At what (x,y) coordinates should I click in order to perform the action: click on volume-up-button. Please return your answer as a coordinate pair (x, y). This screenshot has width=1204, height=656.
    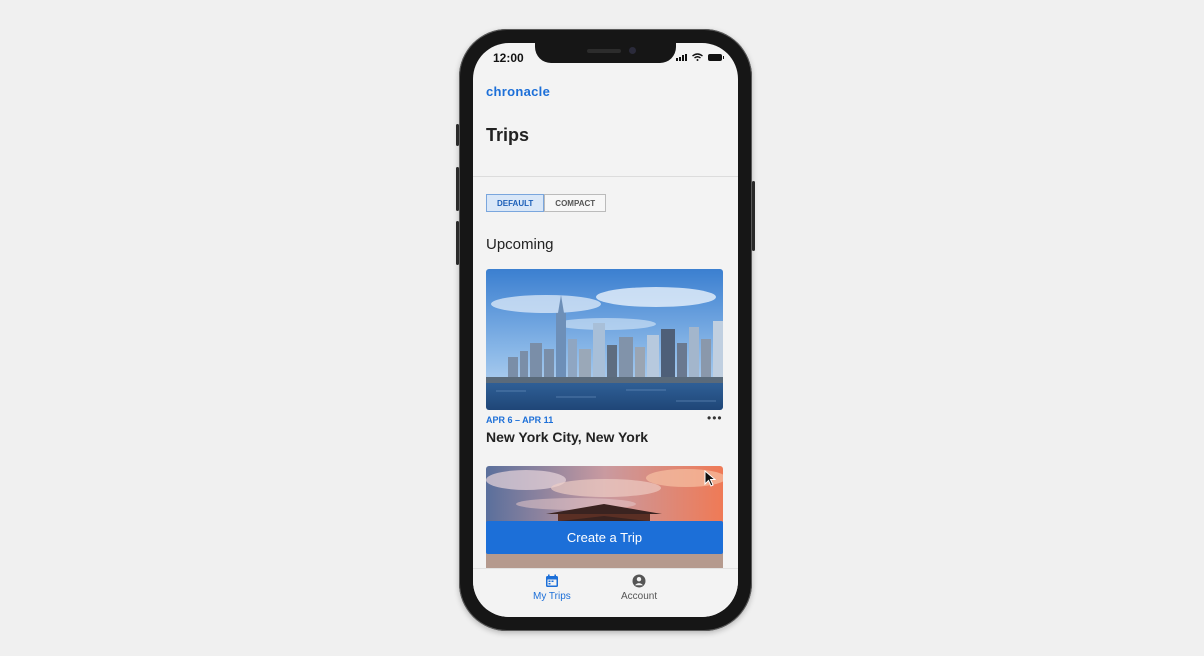
    Looking at the image, I should click on (457, 189).